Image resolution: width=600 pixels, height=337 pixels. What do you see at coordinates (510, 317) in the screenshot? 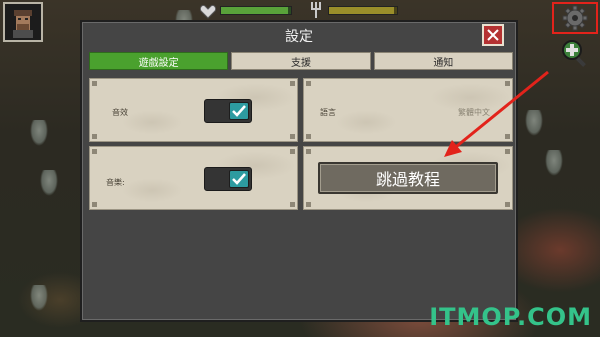
I see `watermark: ITMOP.COM` at bounding box center [510, 317].